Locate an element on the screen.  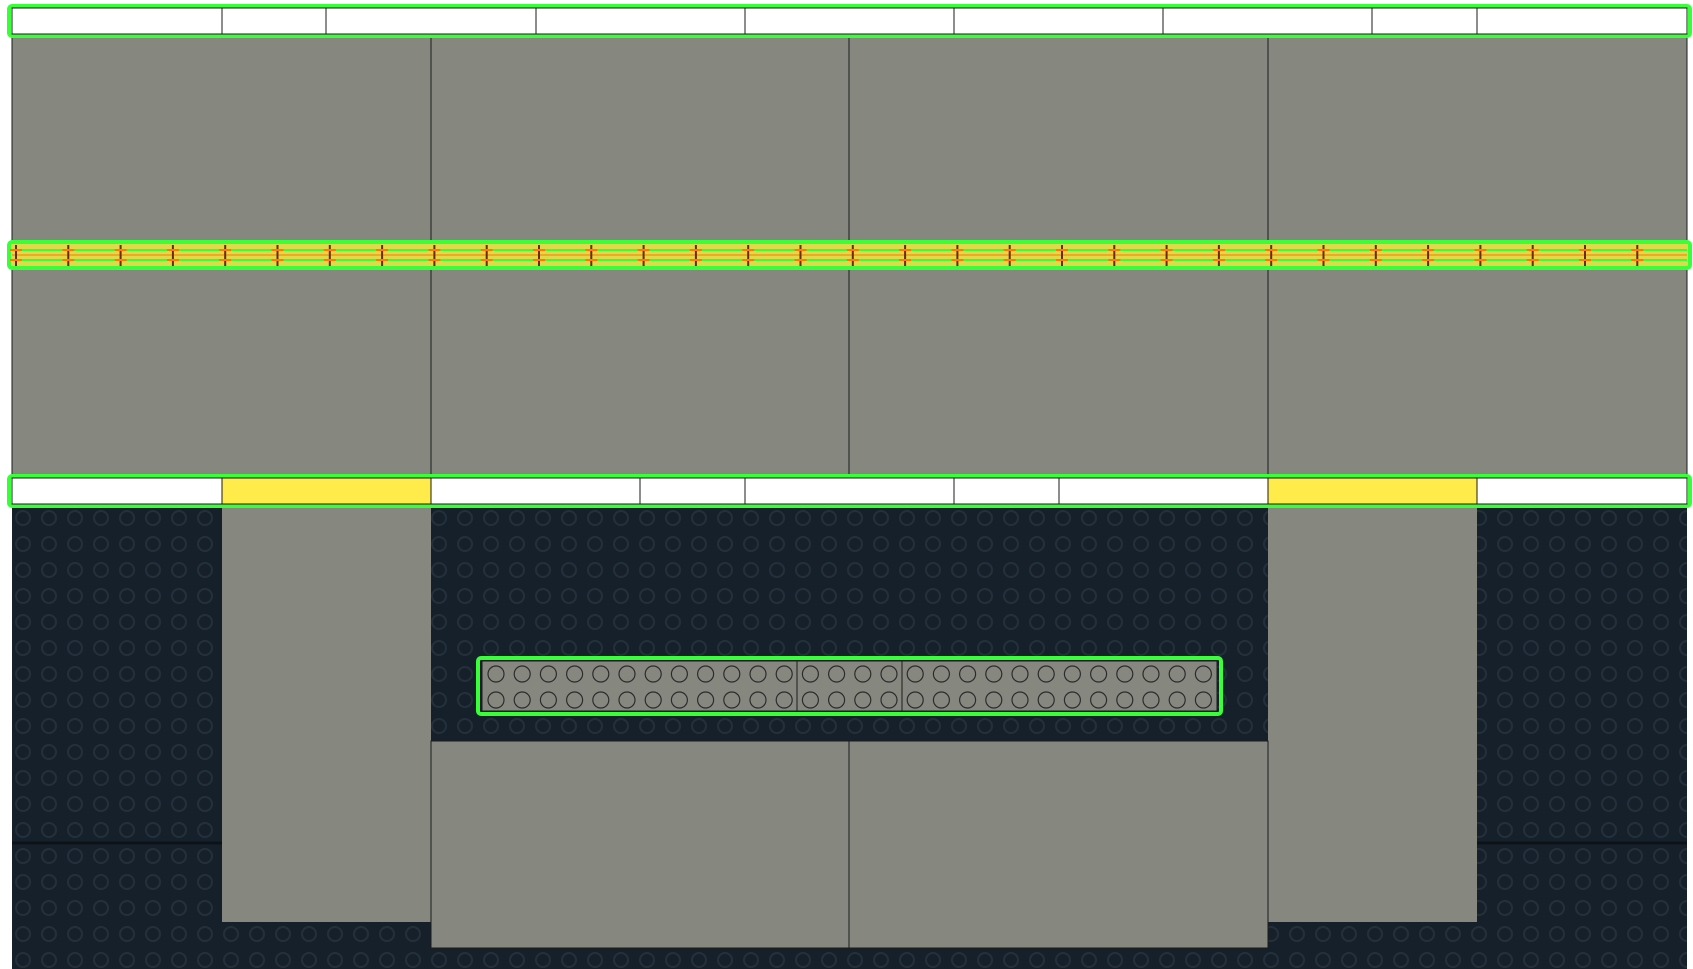
track-rail is located at coordinates (849, 255).